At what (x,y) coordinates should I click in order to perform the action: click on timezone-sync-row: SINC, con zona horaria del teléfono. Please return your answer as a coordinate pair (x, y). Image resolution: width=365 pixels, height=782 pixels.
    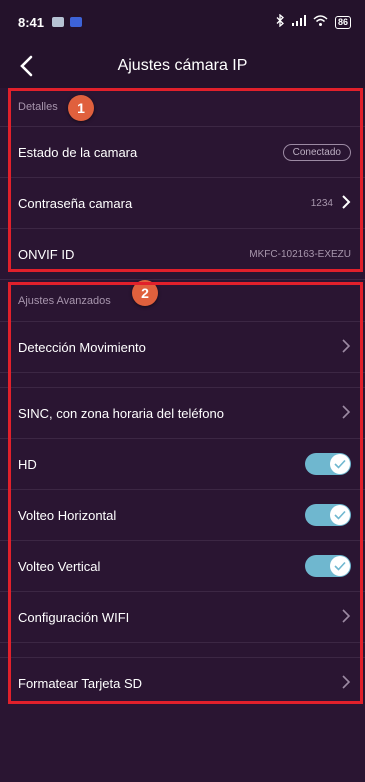
    Looking at the image, I should click on (182, 412).